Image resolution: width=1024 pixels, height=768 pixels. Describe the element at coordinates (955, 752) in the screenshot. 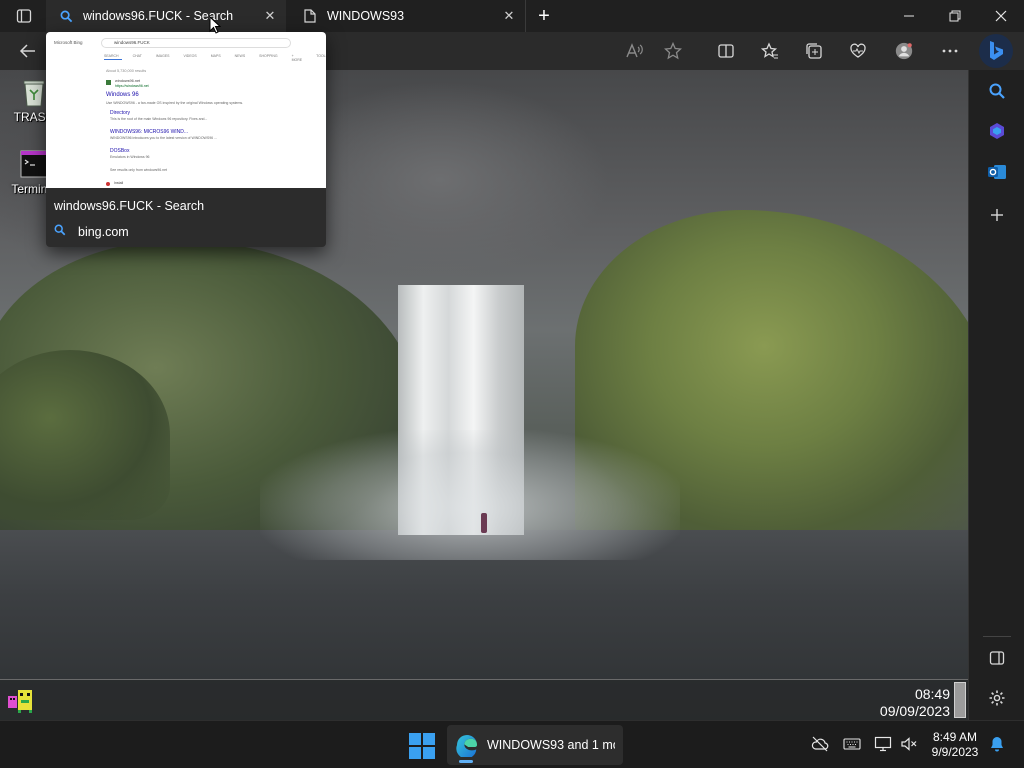

I see `system-date: 9/9/2023` at that location.